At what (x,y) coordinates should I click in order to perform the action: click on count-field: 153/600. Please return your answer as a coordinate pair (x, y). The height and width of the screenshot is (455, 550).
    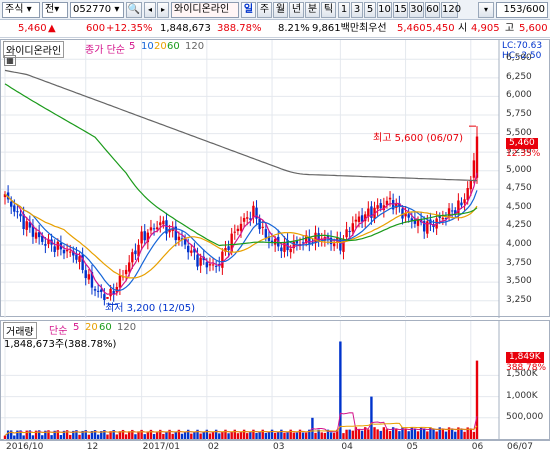
    Looking at the image, I should click on (522, 10).